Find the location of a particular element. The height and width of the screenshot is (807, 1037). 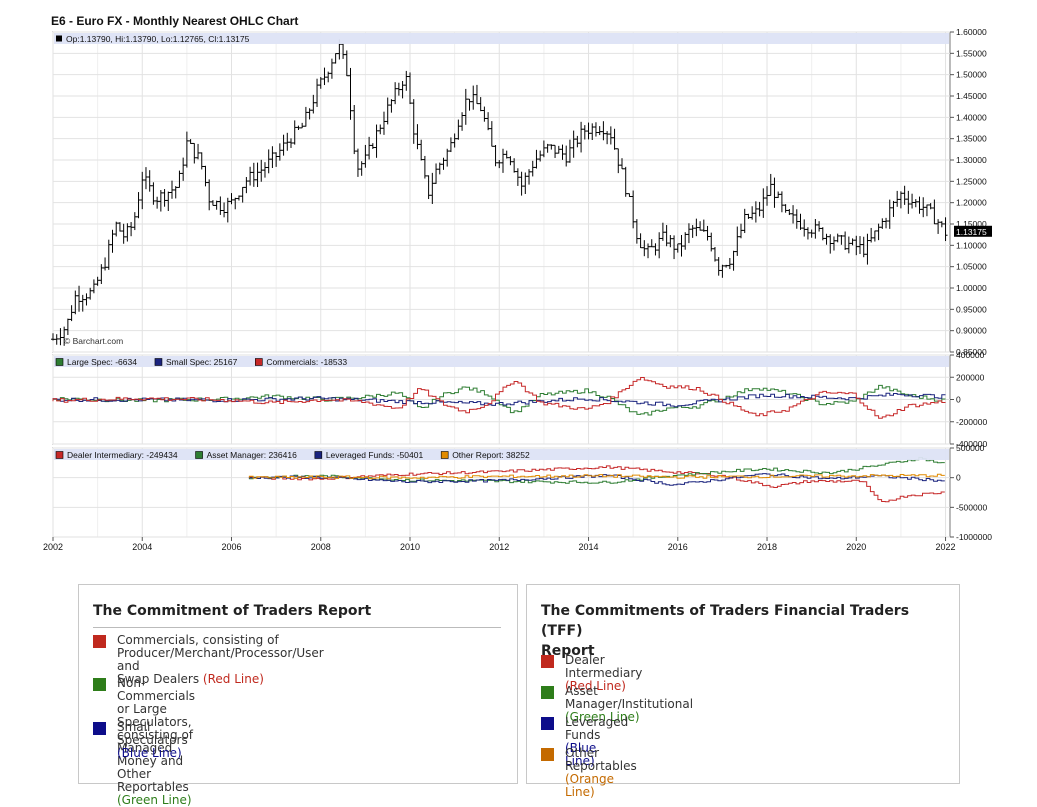

last-price-label: 1.13175 is located at coordinates (971, 232).